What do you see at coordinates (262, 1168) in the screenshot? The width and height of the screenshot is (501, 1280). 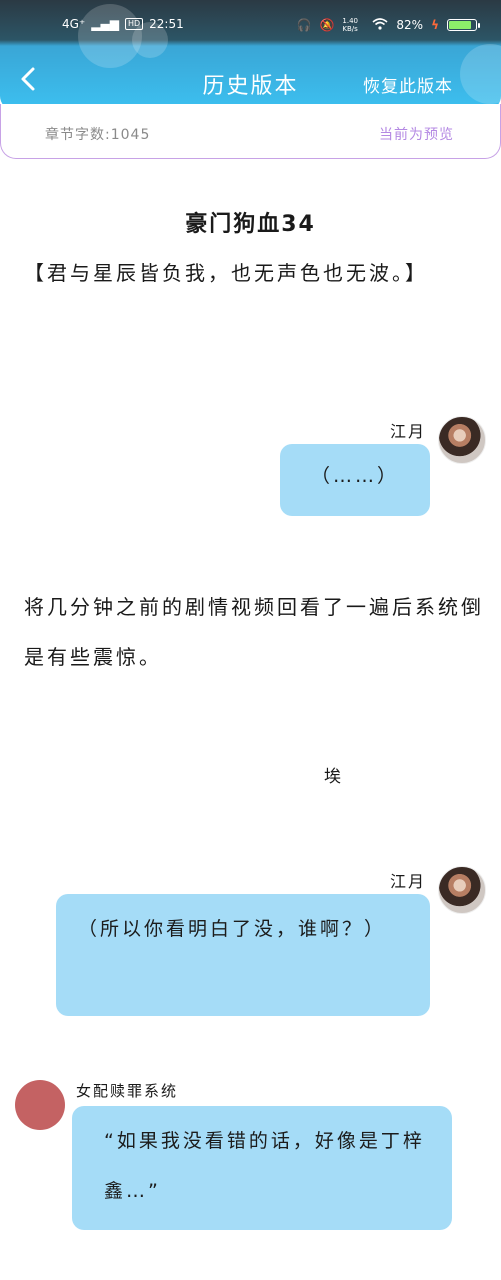 I see `chat-bubble: “如果我没看错的话，好像是丁梓鑫…”` at bounding box center [262, 1168].